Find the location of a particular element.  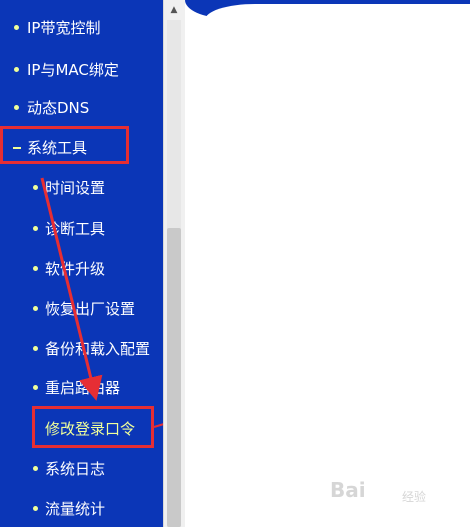

menu-item-ip-bandwidth: IP带宽控制 is located at coordinates (81, 28).